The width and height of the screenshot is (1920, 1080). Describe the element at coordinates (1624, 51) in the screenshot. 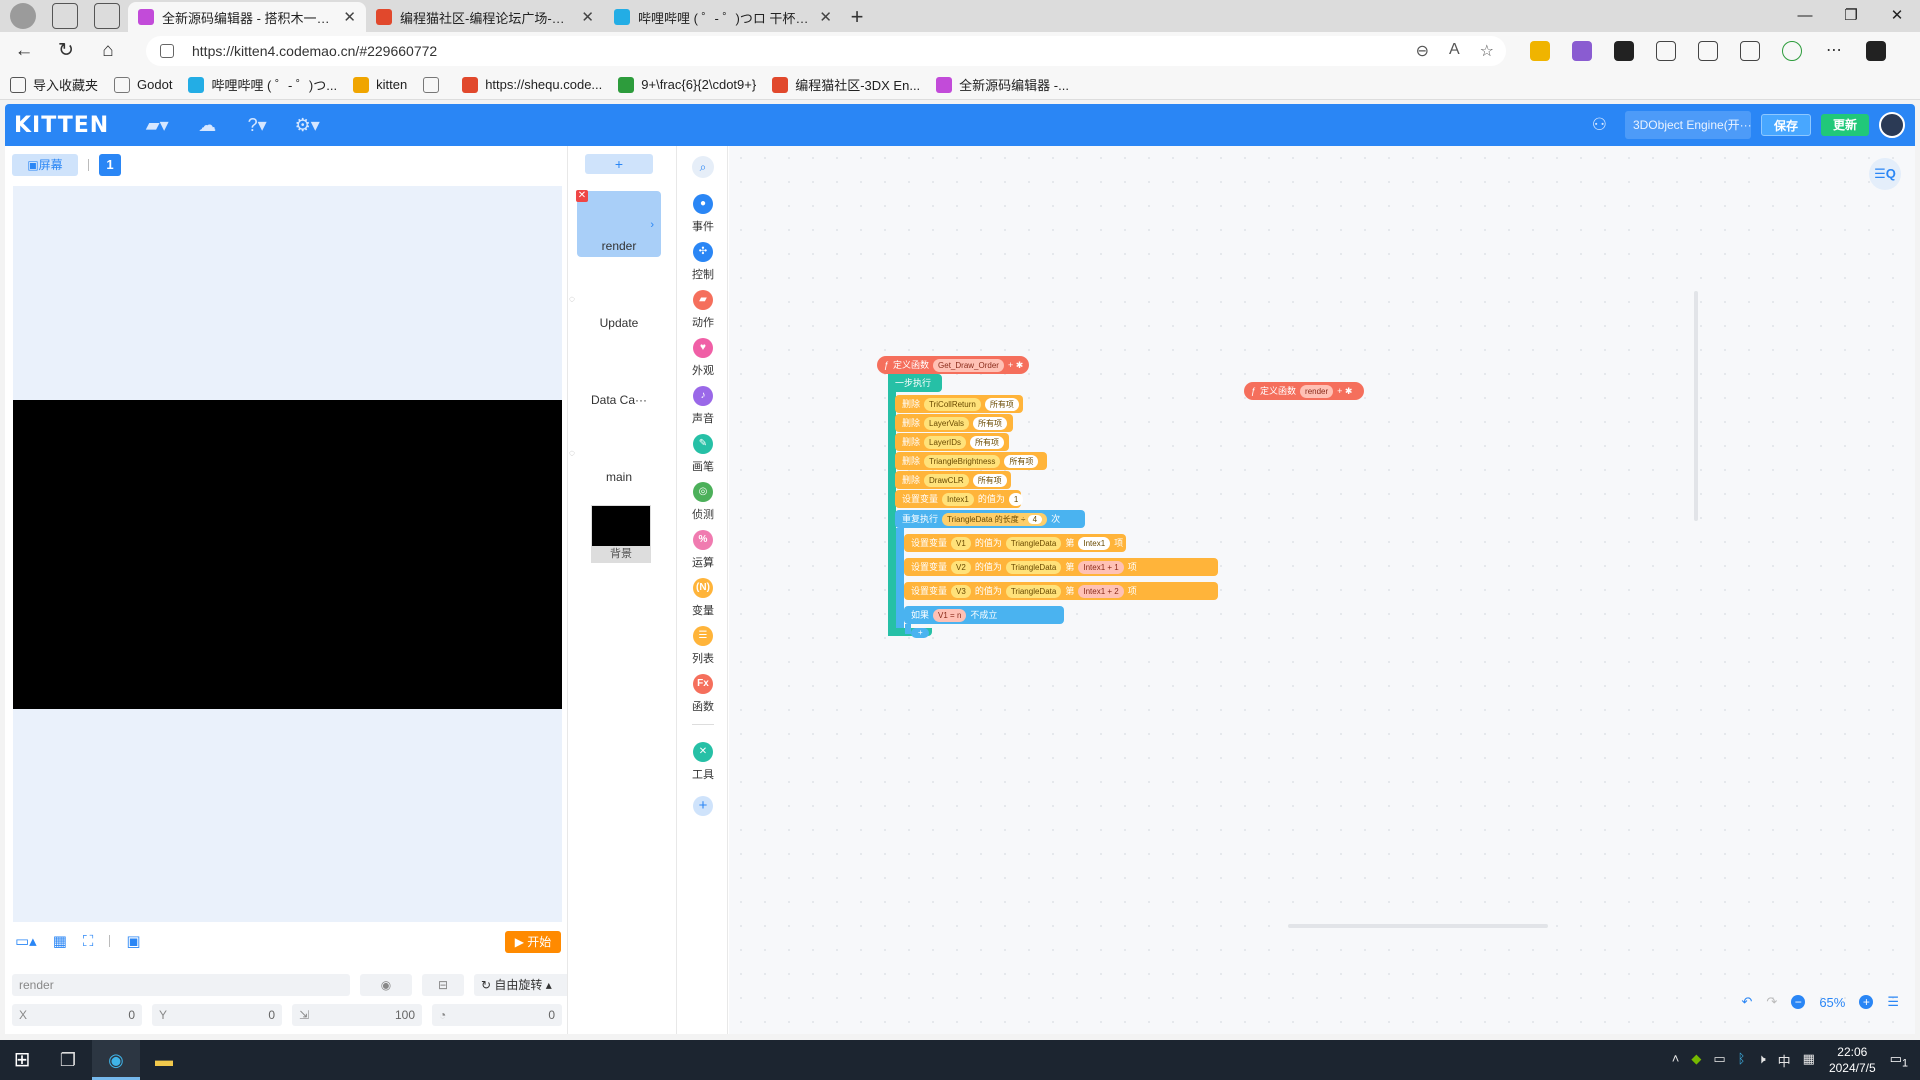

I see `extension-dark-icon` at that location.